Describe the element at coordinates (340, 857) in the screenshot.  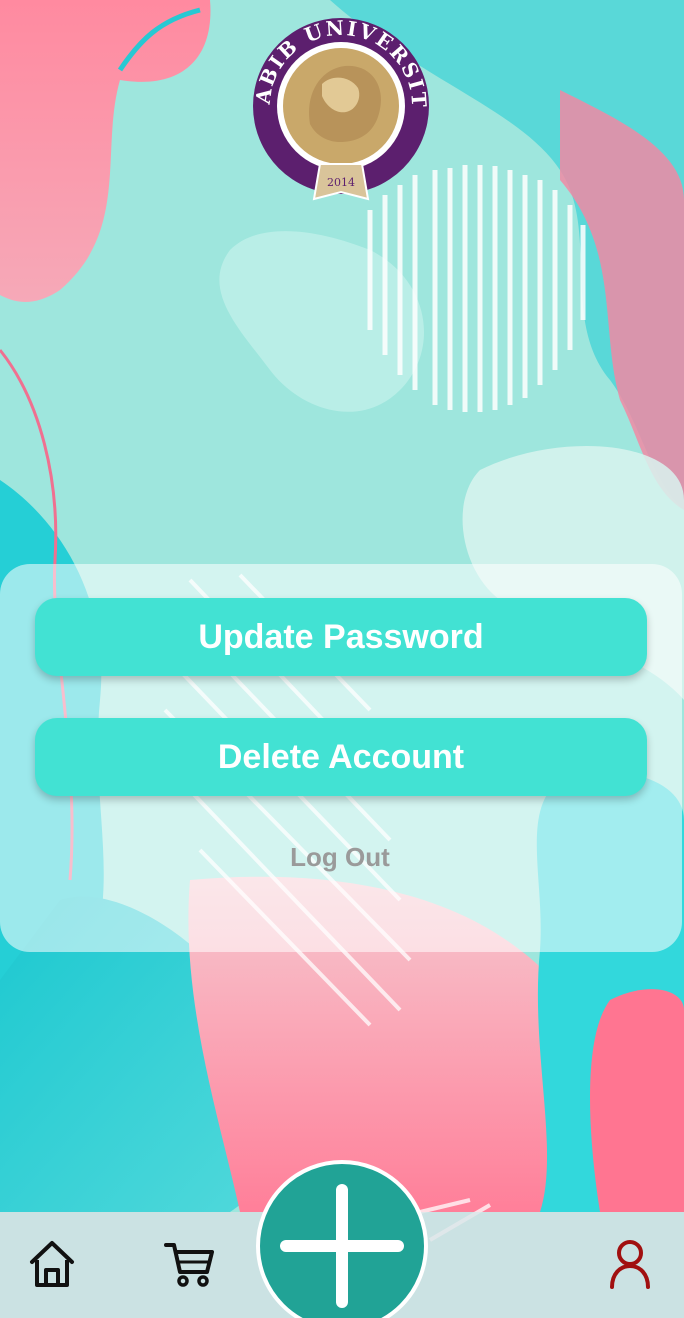
I see `log-out-link: Log Out` at that location.